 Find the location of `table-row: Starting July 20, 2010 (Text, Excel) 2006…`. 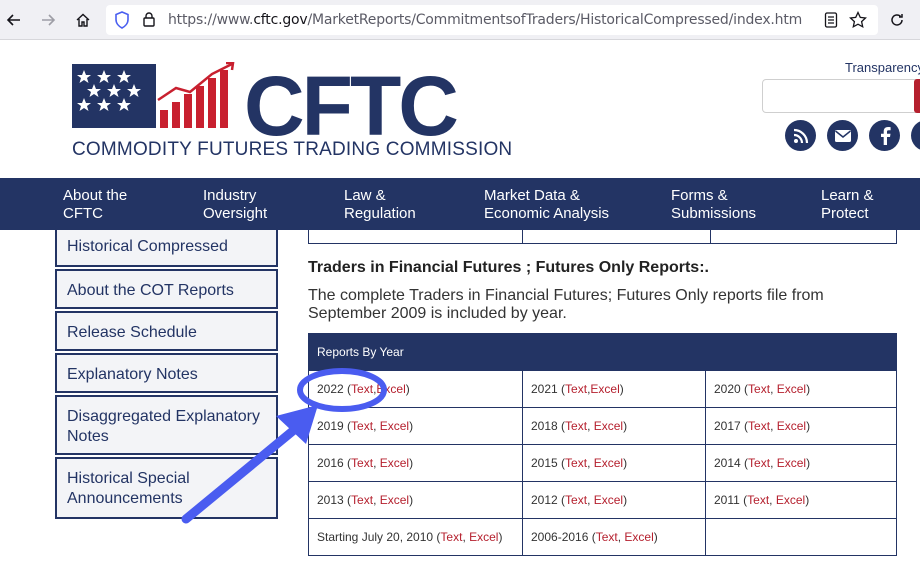

table-row: Starting July 20, 2010 (Text, Excel) 2006… is located at coordinates (602, 537).